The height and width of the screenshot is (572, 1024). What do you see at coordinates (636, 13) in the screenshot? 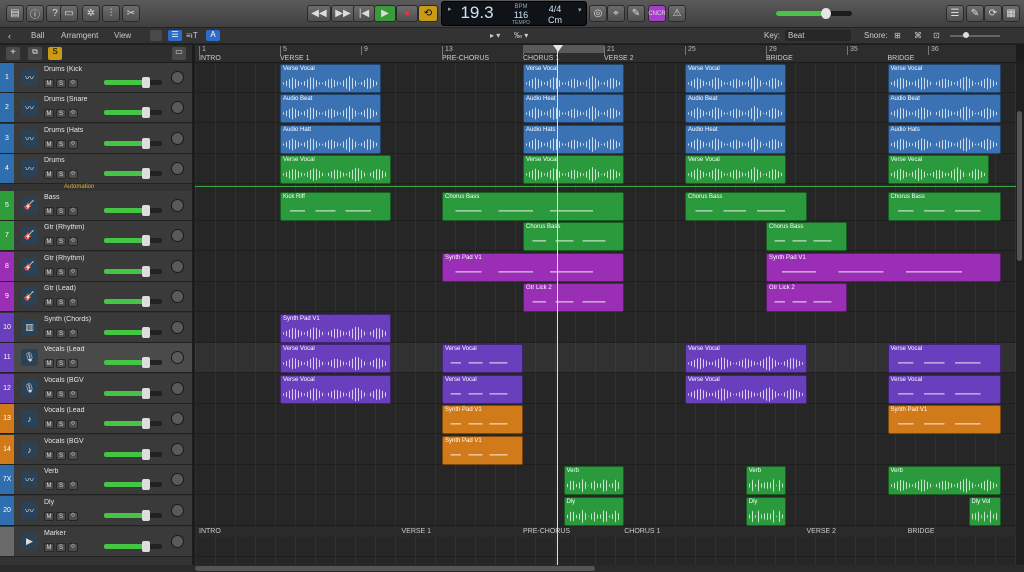
I see `pencil-icon: ✎` at bounding box center [636, 13].